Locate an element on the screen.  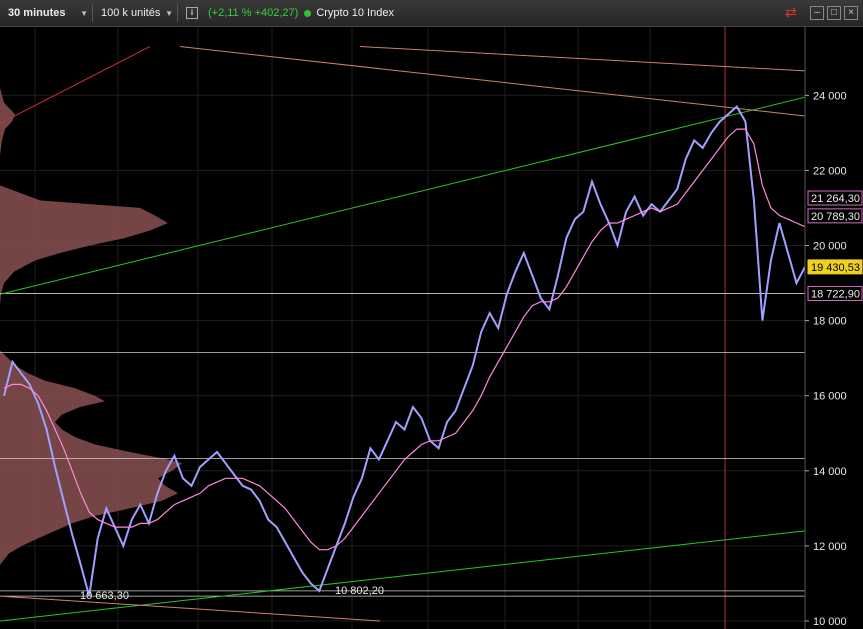
y-axis-tick-label: 12 000 is located at coordinates (830, 547).